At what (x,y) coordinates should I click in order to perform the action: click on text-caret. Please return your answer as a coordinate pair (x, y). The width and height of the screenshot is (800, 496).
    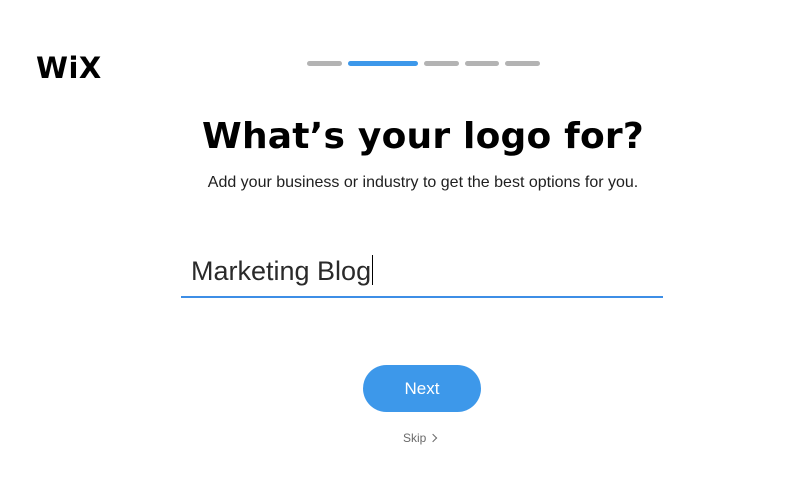
    Looking at the image, I should click on (373, 270).